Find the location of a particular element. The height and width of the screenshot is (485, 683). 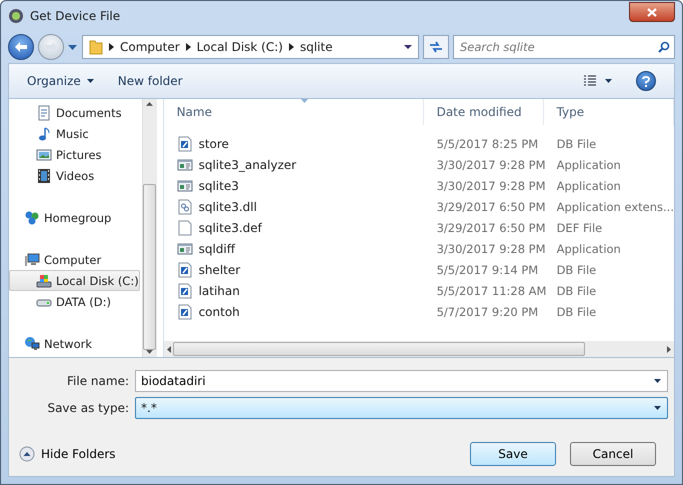

search-field: Search sqlite is located at coordinates (564, 47).